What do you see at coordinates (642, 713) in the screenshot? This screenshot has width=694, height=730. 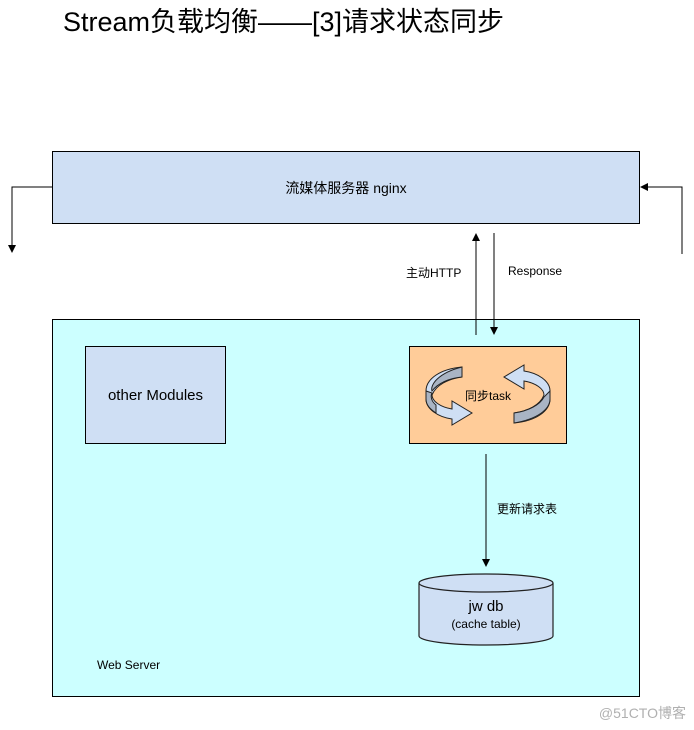 I see `watermark: @51CTO博客` at bounding box center [642, 713].